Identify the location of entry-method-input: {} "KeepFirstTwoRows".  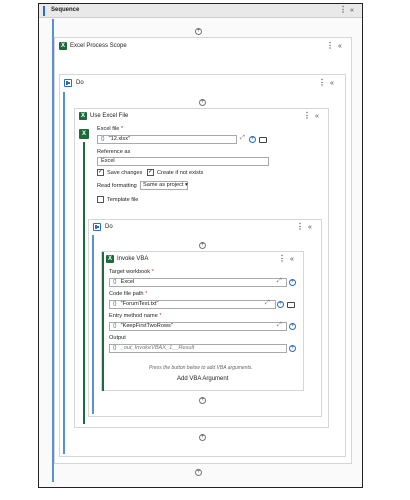
(198, 326).